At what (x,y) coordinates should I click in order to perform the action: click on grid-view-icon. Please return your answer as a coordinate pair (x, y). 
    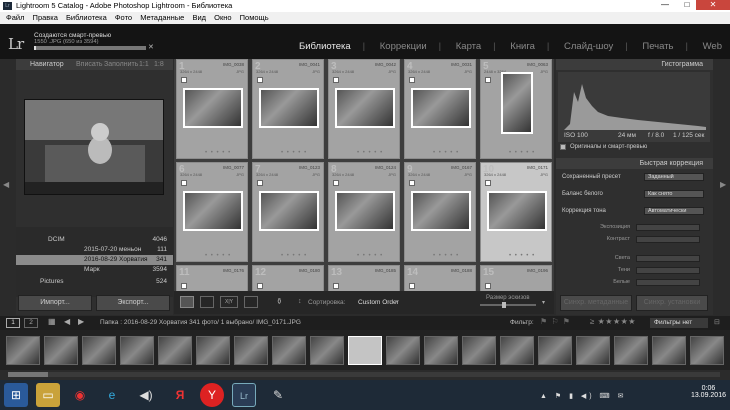
    Looking at the image, I should click on (187, 302).